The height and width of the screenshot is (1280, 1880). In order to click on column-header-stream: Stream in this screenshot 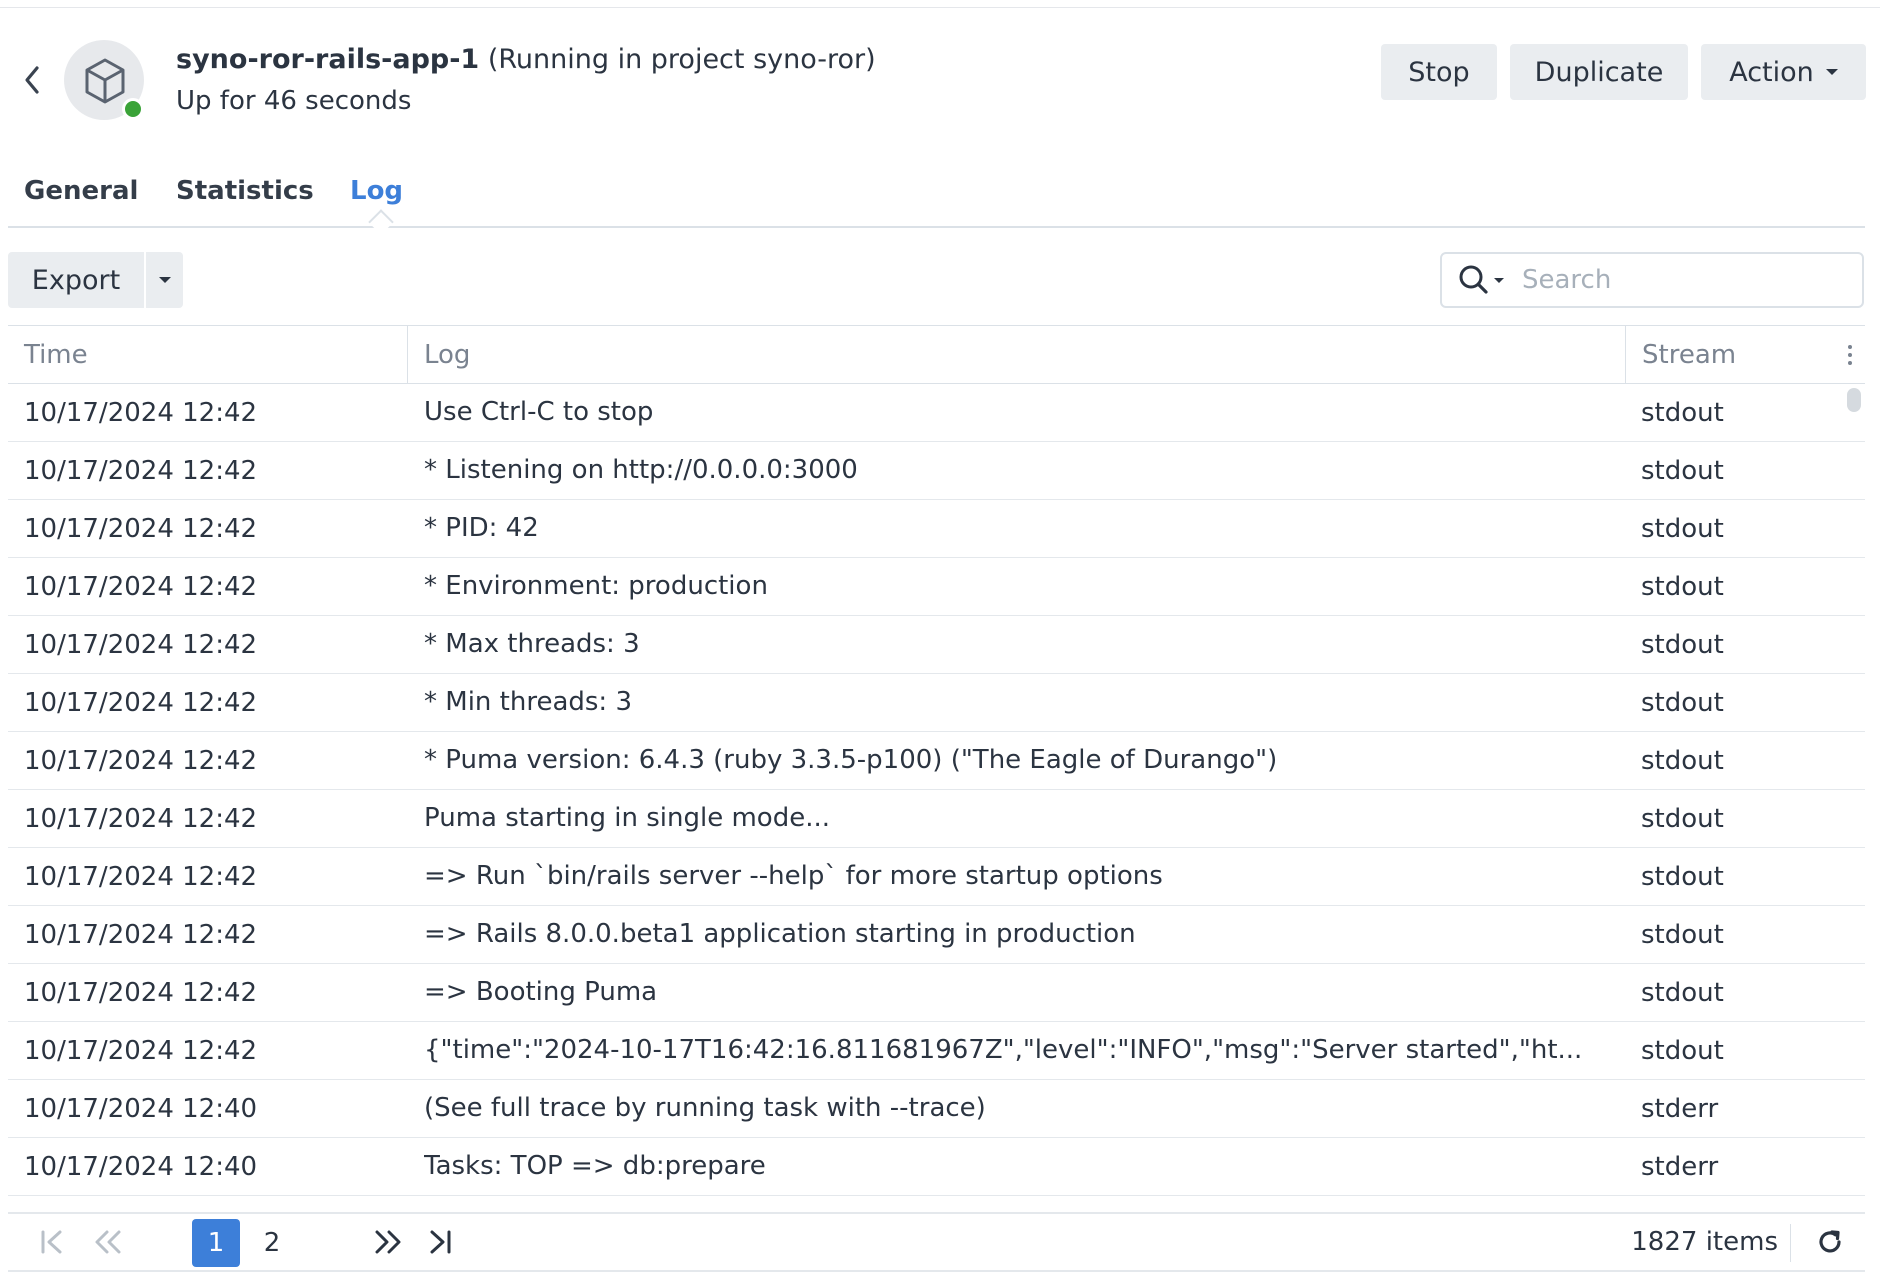, I will do `click(1730, 354)`.